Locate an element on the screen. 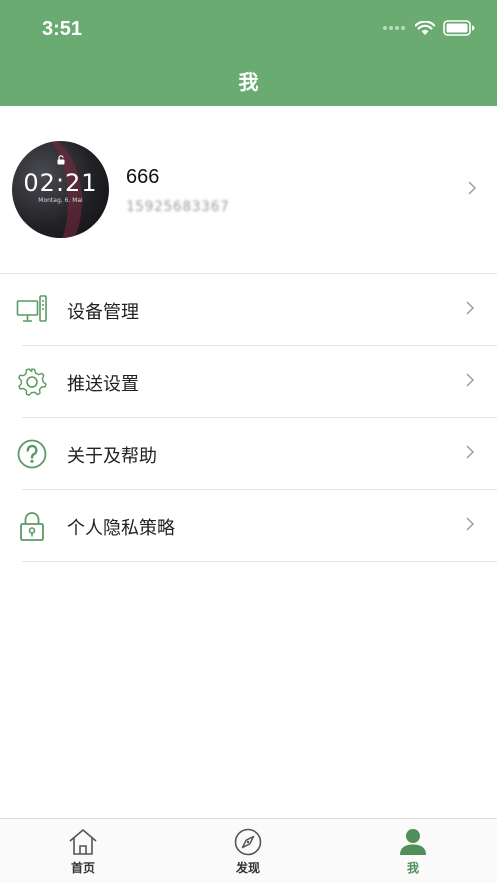  battery-icon is located at coordinates (459, 28).